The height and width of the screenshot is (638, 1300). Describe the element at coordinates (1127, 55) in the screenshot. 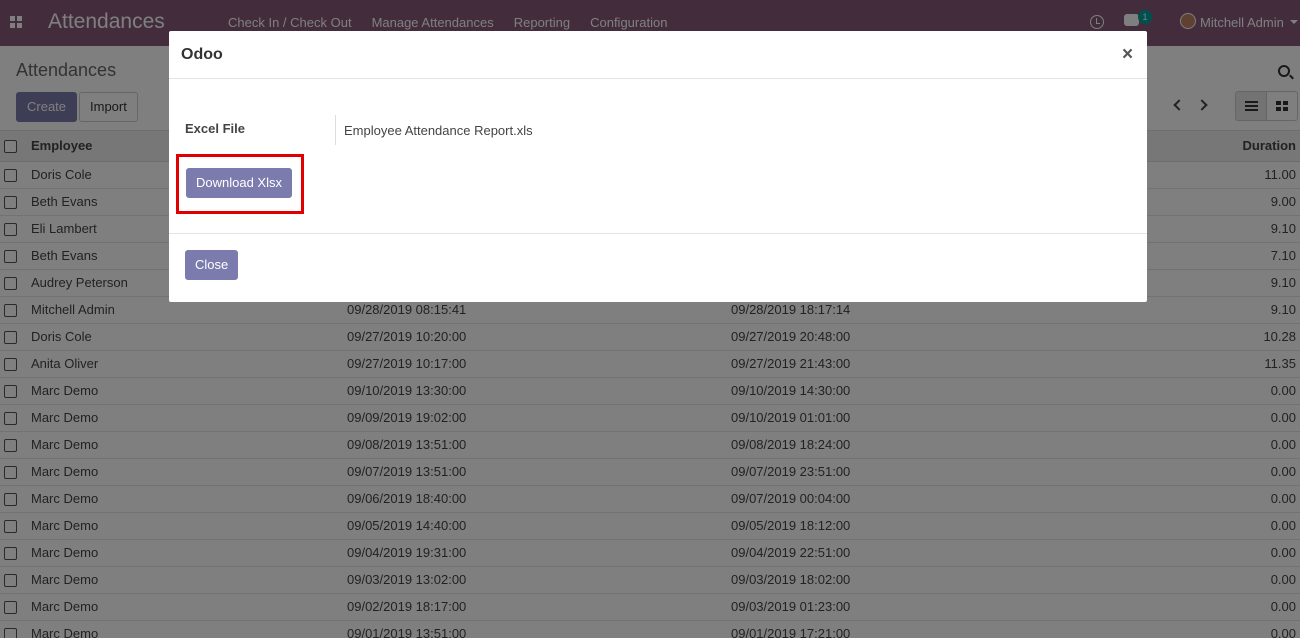

I see `close-icon: ×` at that location.